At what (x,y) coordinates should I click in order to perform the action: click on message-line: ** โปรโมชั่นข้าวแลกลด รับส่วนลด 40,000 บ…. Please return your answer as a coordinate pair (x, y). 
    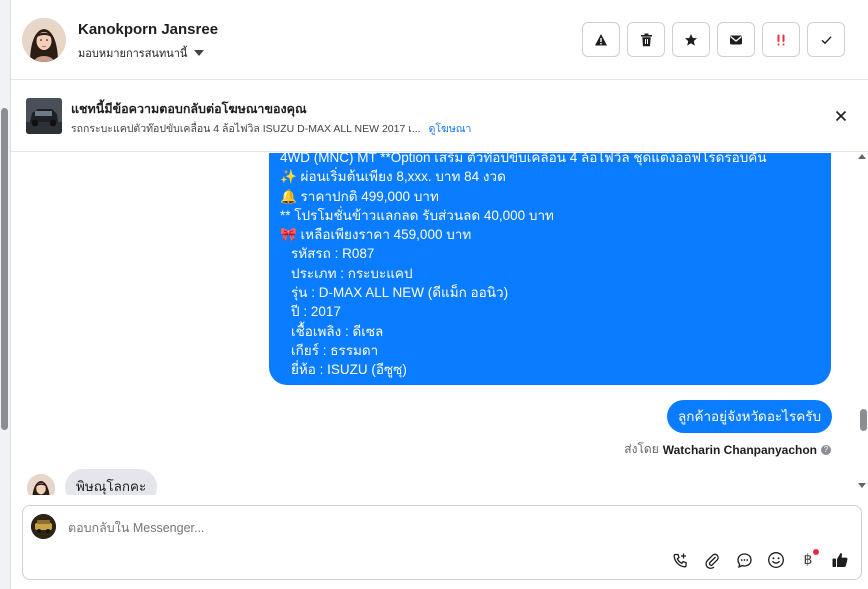
    Looking at the image, I should click on (417, 215).